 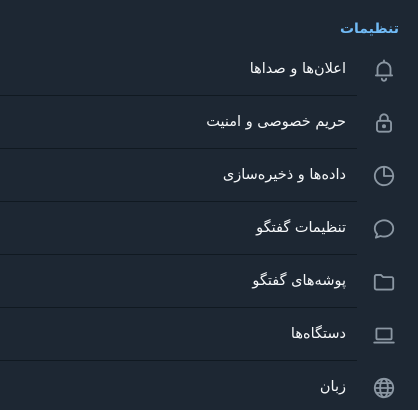 I want to click on settings-item-label: داده‌ها و ذخیره‌سازی, so click(x=284, y=175).